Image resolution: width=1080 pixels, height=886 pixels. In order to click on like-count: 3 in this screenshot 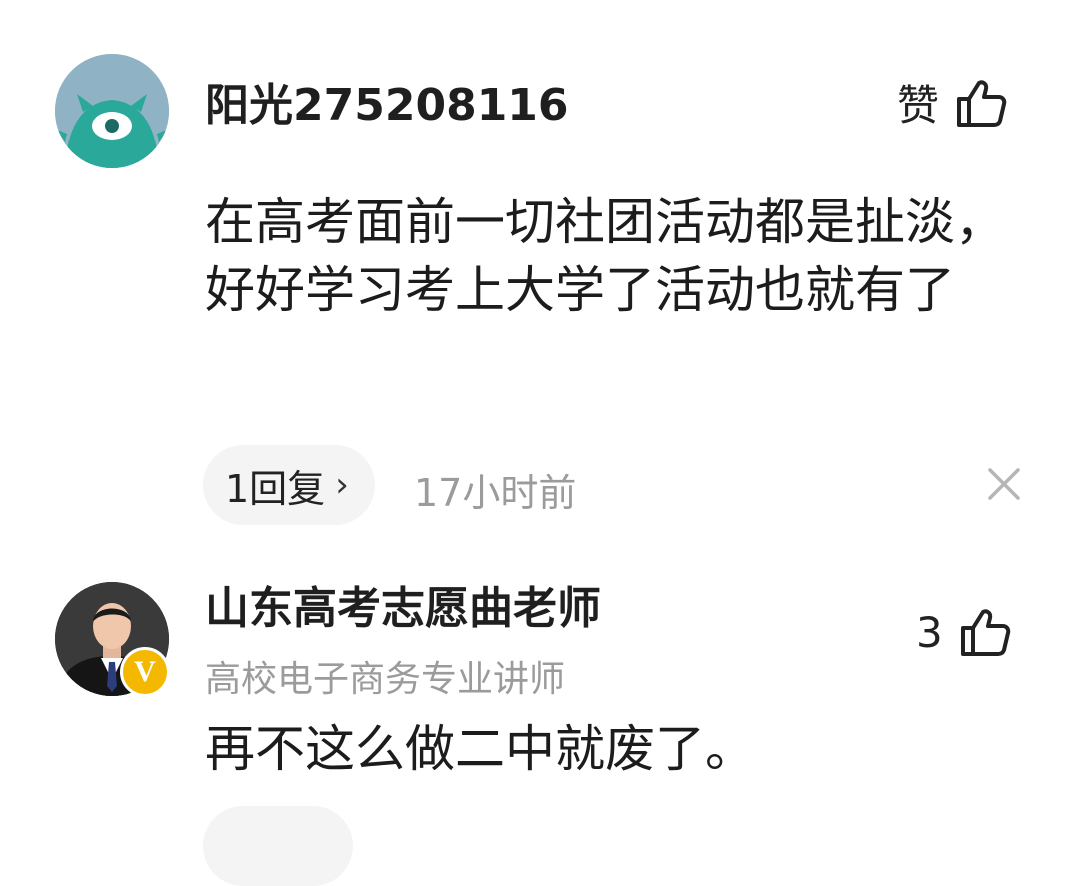, I will do `click(929, 632)`.